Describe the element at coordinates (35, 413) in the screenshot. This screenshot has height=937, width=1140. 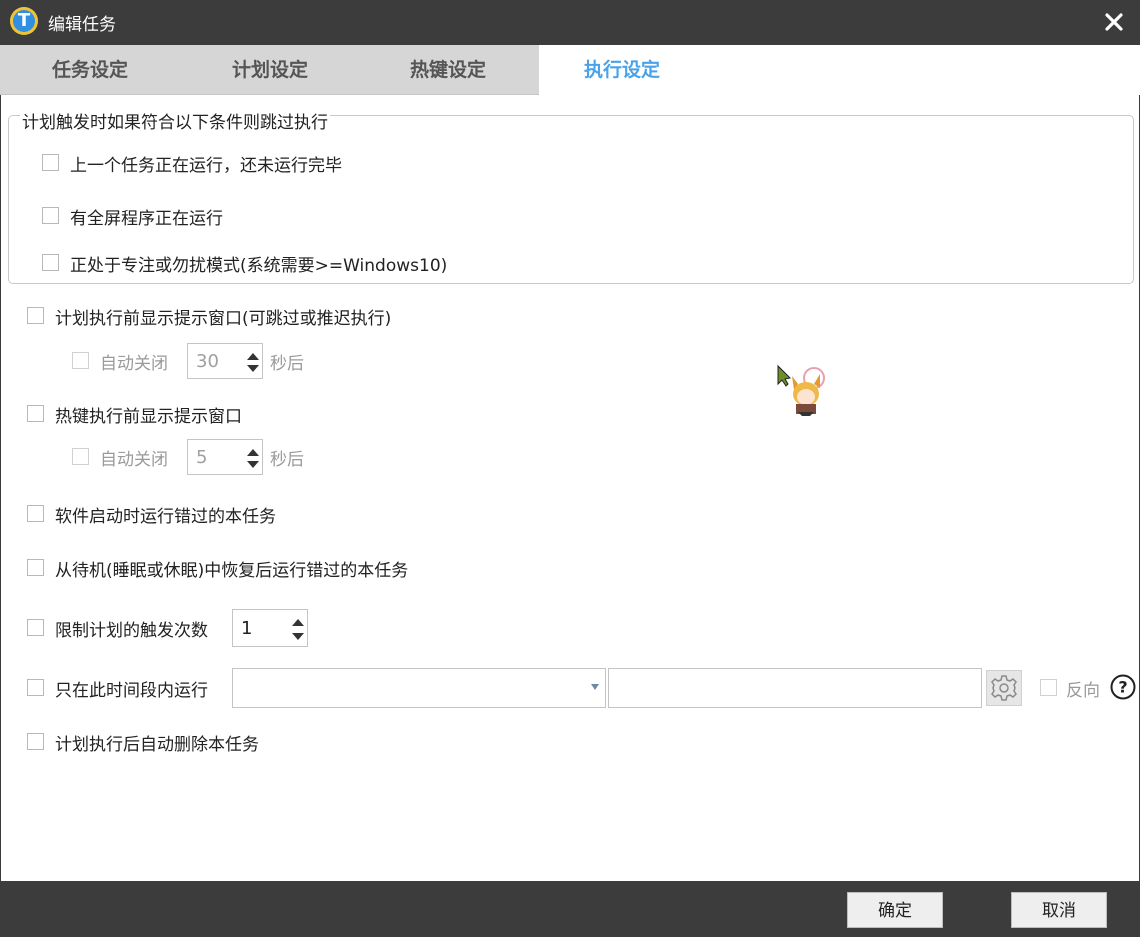
I see `hotkey-prompt-checkbox` at that location.